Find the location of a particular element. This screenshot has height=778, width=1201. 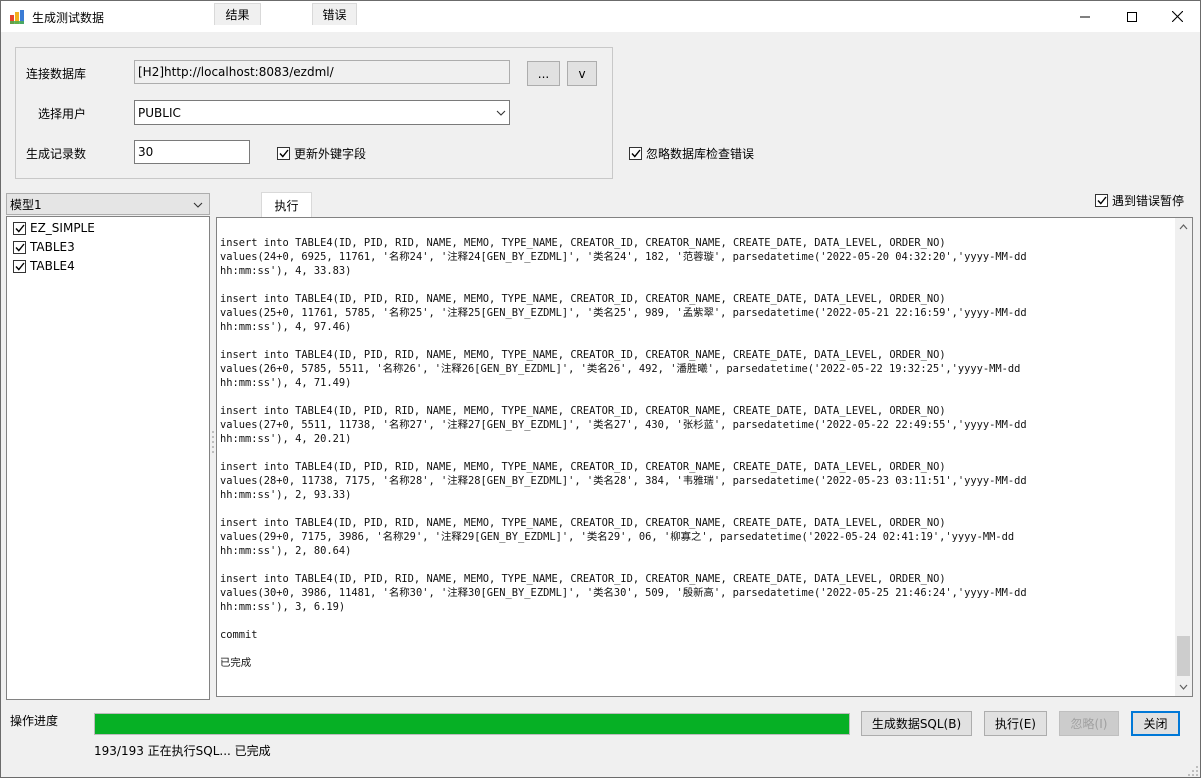

tab-execute: 执行 is located at coordinates (286, 204).